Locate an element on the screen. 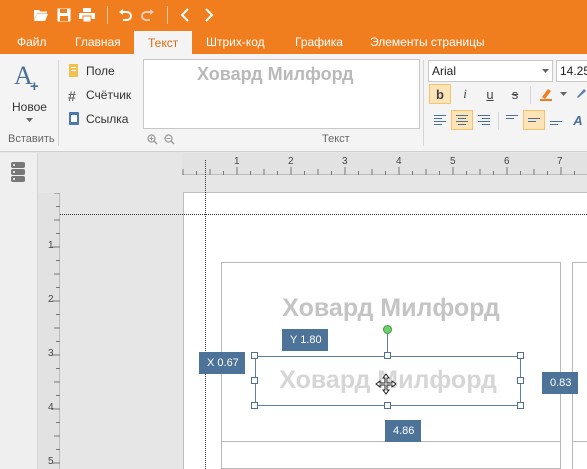  static-text-object: Ховард Милфорд is located at coordinates (391, 308).